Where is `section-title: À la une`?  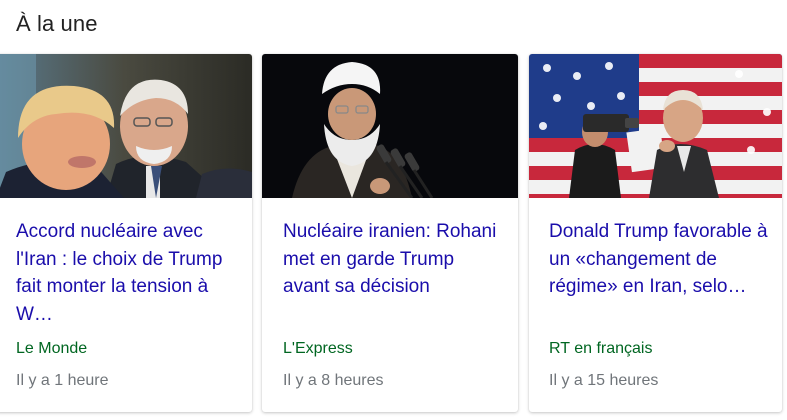 section-title: À la une is located at coordinates (57, 23).